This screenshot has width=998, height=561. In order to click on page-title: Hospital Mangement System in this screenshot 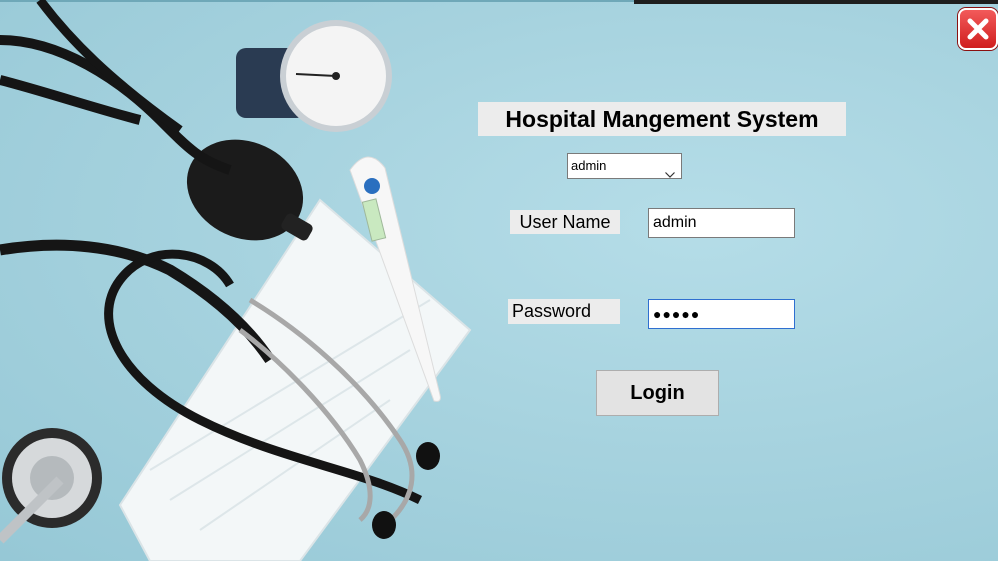, I will do `click(662, 119)`.